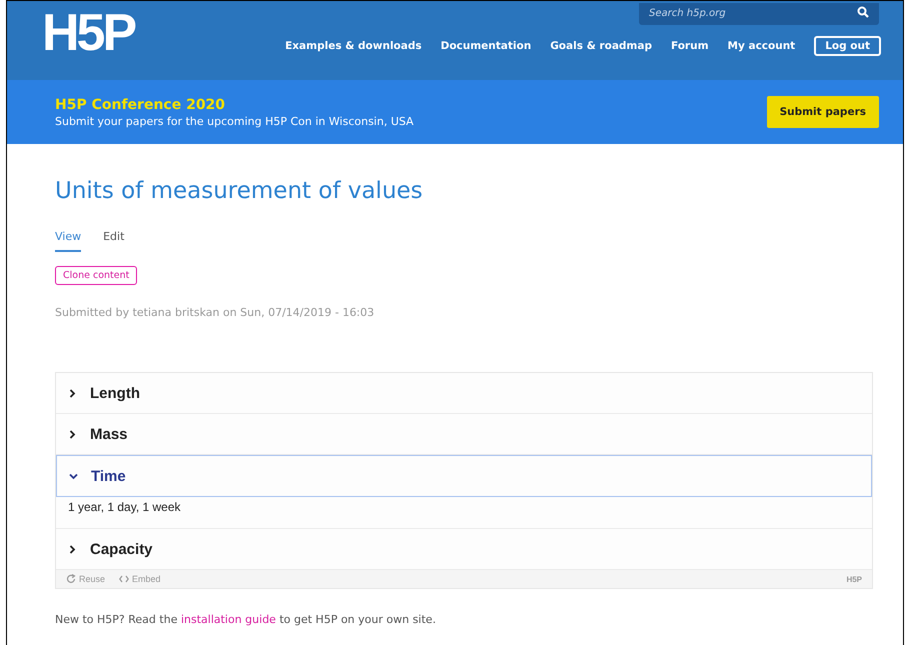  What do you see at coordinates (464, 393) in the screenshot?
I see `accordion-header: Length` at bounding box center [464, 393].